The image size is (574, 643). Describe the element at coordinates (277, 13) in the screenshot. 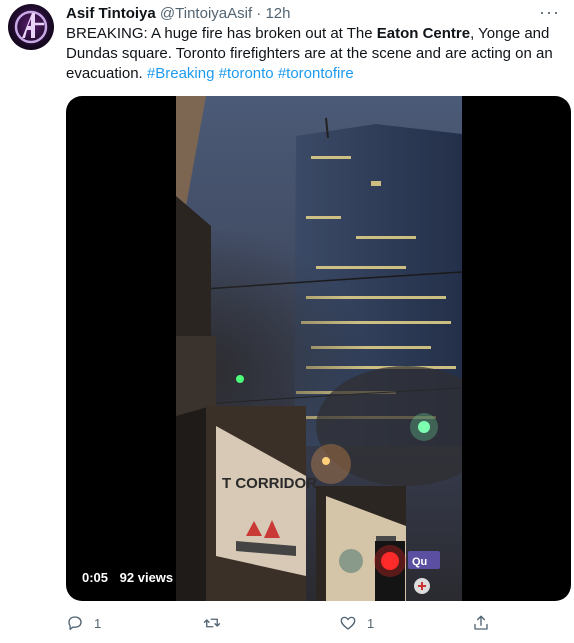

I see `tweet-timestamp: 12h` at that location.